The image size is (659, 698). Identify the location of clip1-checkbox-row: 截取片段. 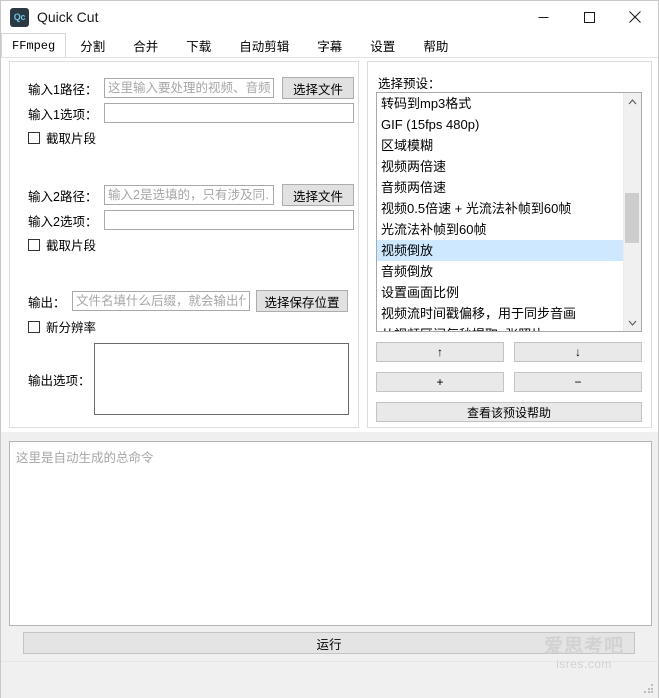
(62, 137).